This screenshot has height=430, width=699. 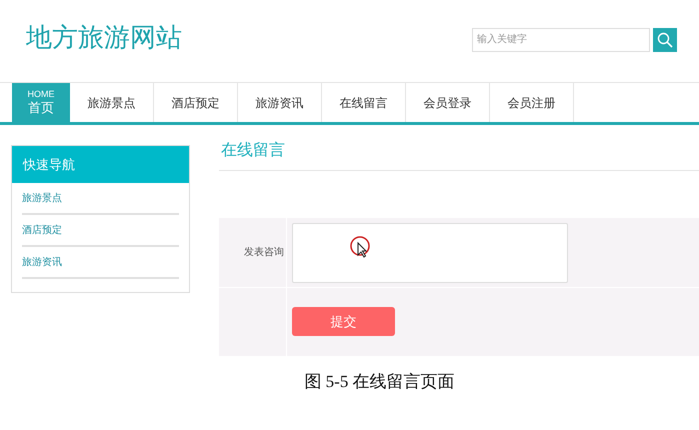 I want to click on field-label: 发表咨询, so click(x=264, y=253).